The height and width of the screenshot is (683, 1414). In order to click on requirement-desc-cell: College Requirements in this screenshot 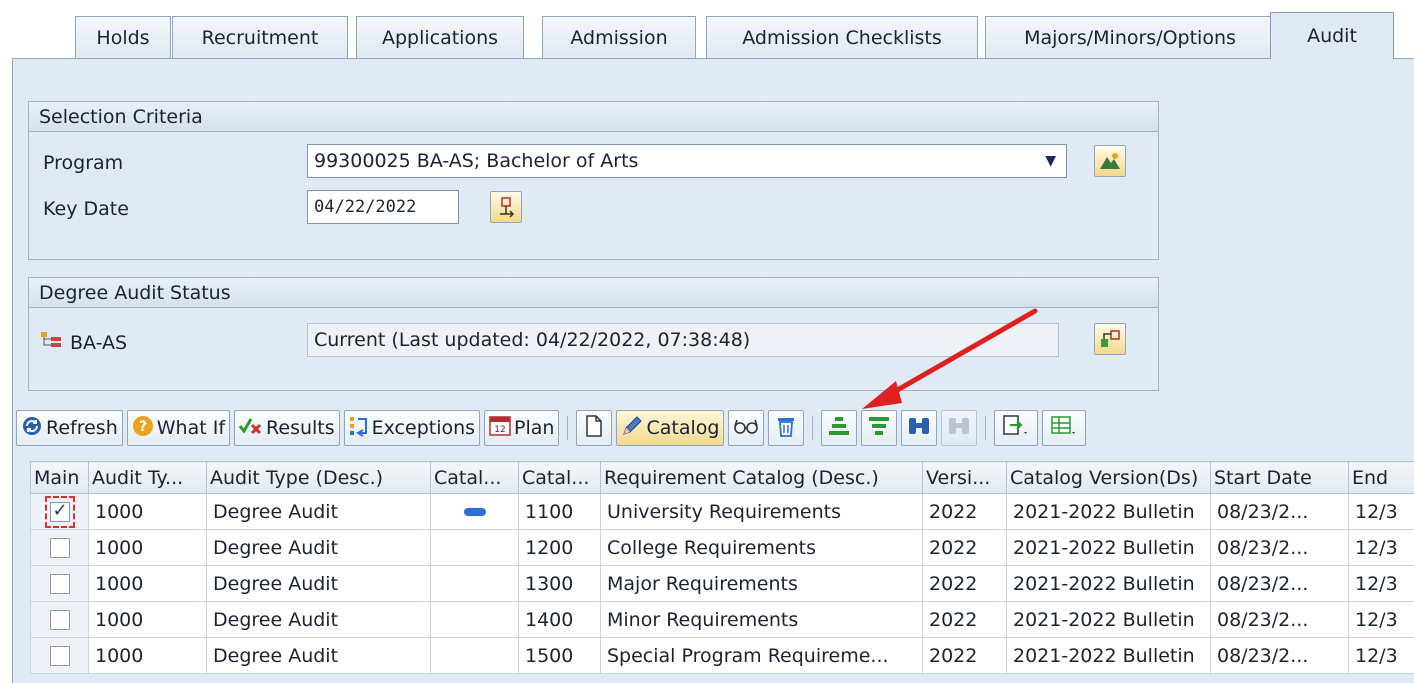, I will do `click(761, 547)`.